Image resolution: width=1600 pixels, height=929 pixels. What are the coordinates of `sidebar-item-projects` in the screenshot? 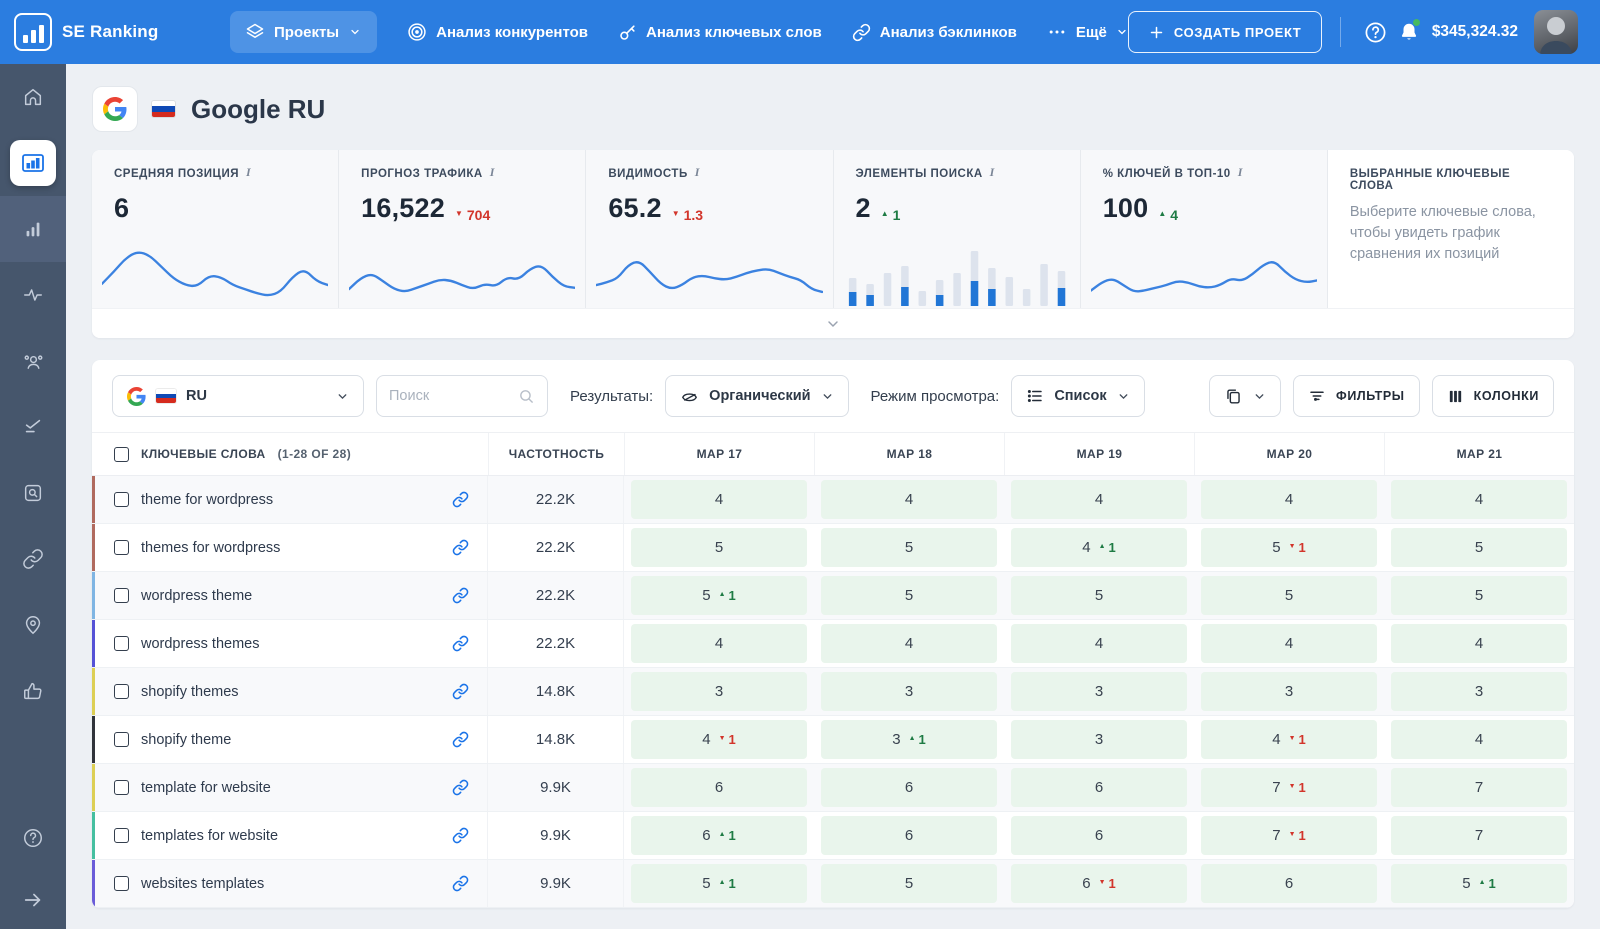 It's located at (33, 163).